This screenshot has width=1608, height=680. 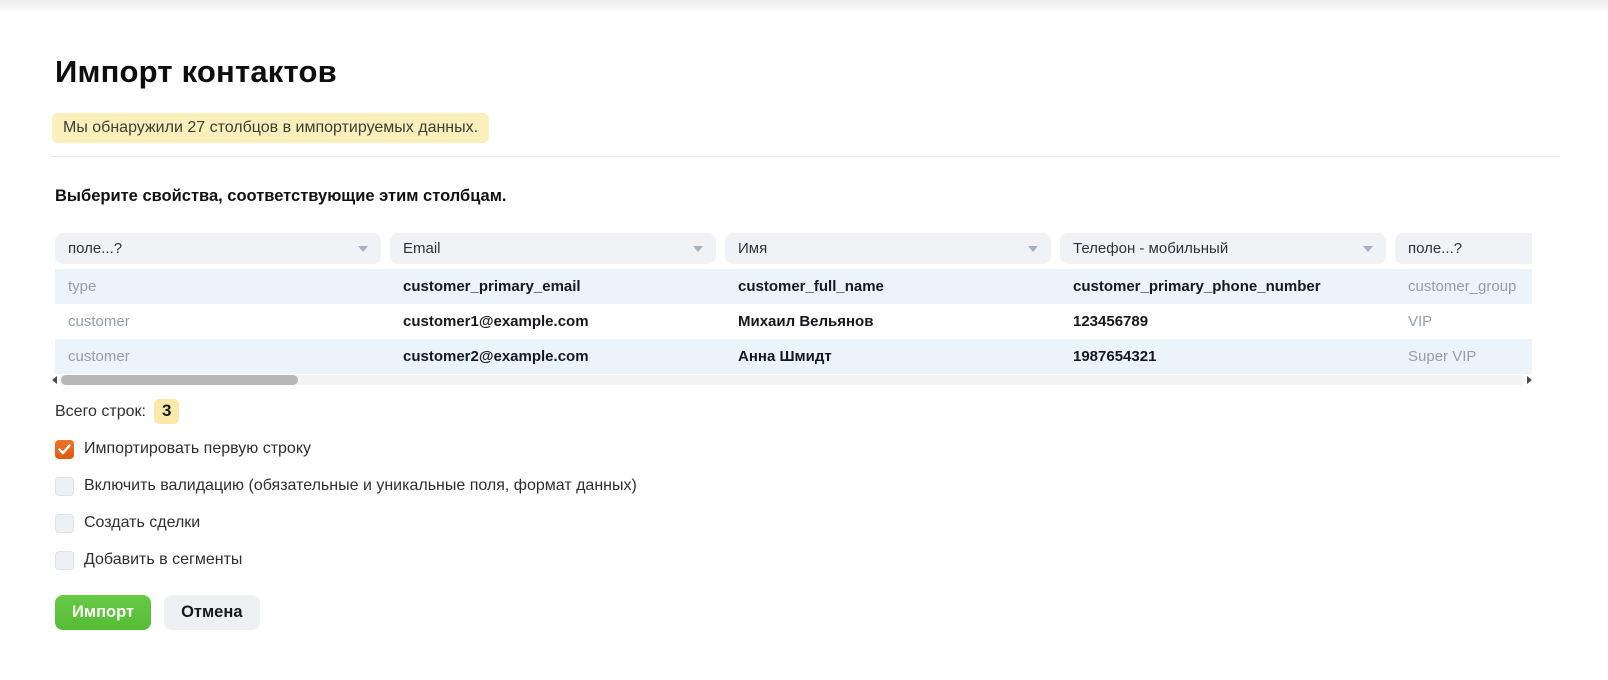 What do you see at coordinates (806, 156) in the screenshot?
I see `divider` at bounding box center [806, 156].